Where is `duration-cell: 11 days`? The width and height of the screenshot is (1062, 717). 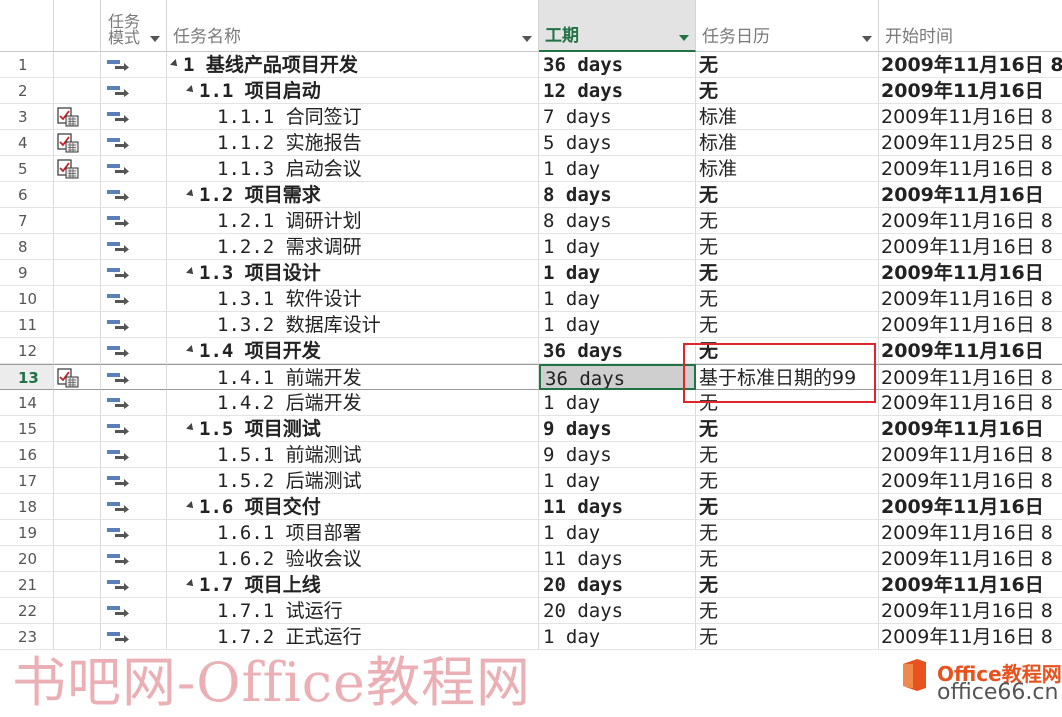 duration-cell: 11 days is located at coordinates (617, 559).